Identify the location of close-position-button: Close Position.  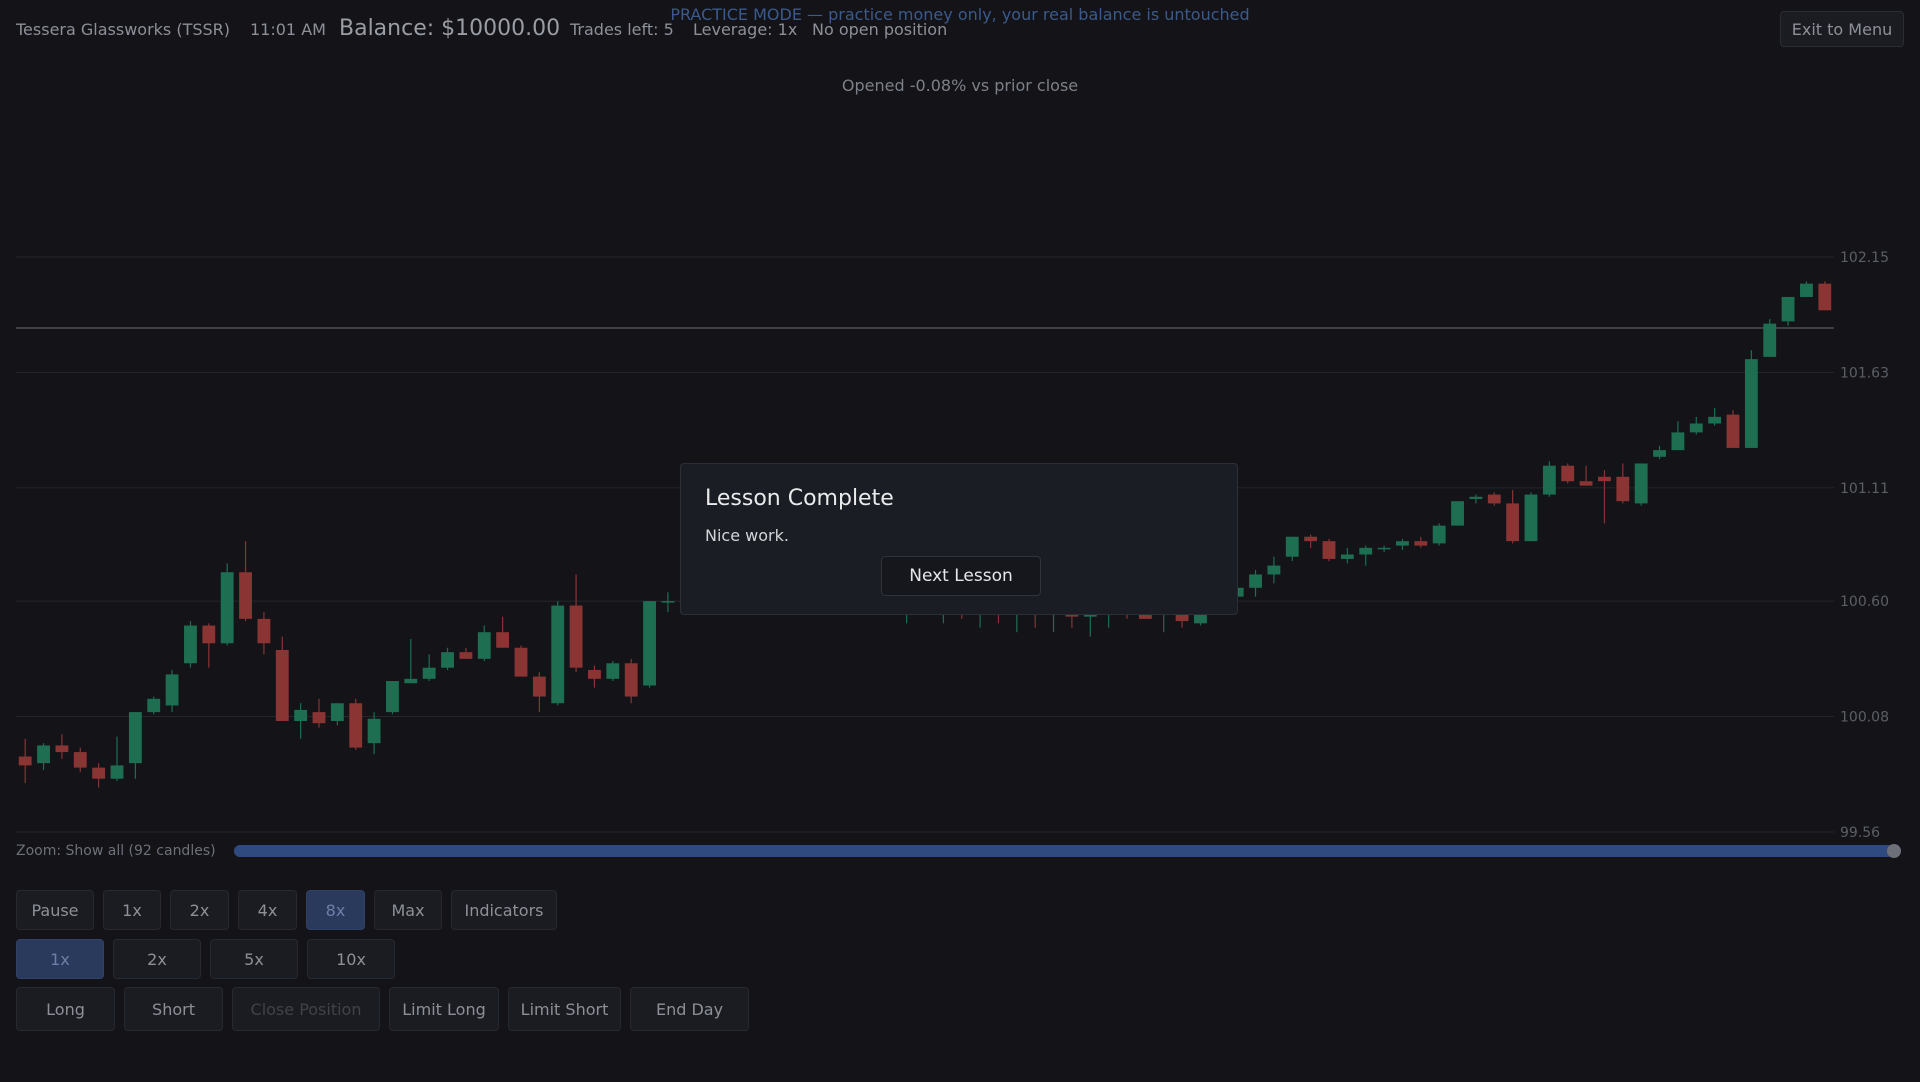
(306, 1009).